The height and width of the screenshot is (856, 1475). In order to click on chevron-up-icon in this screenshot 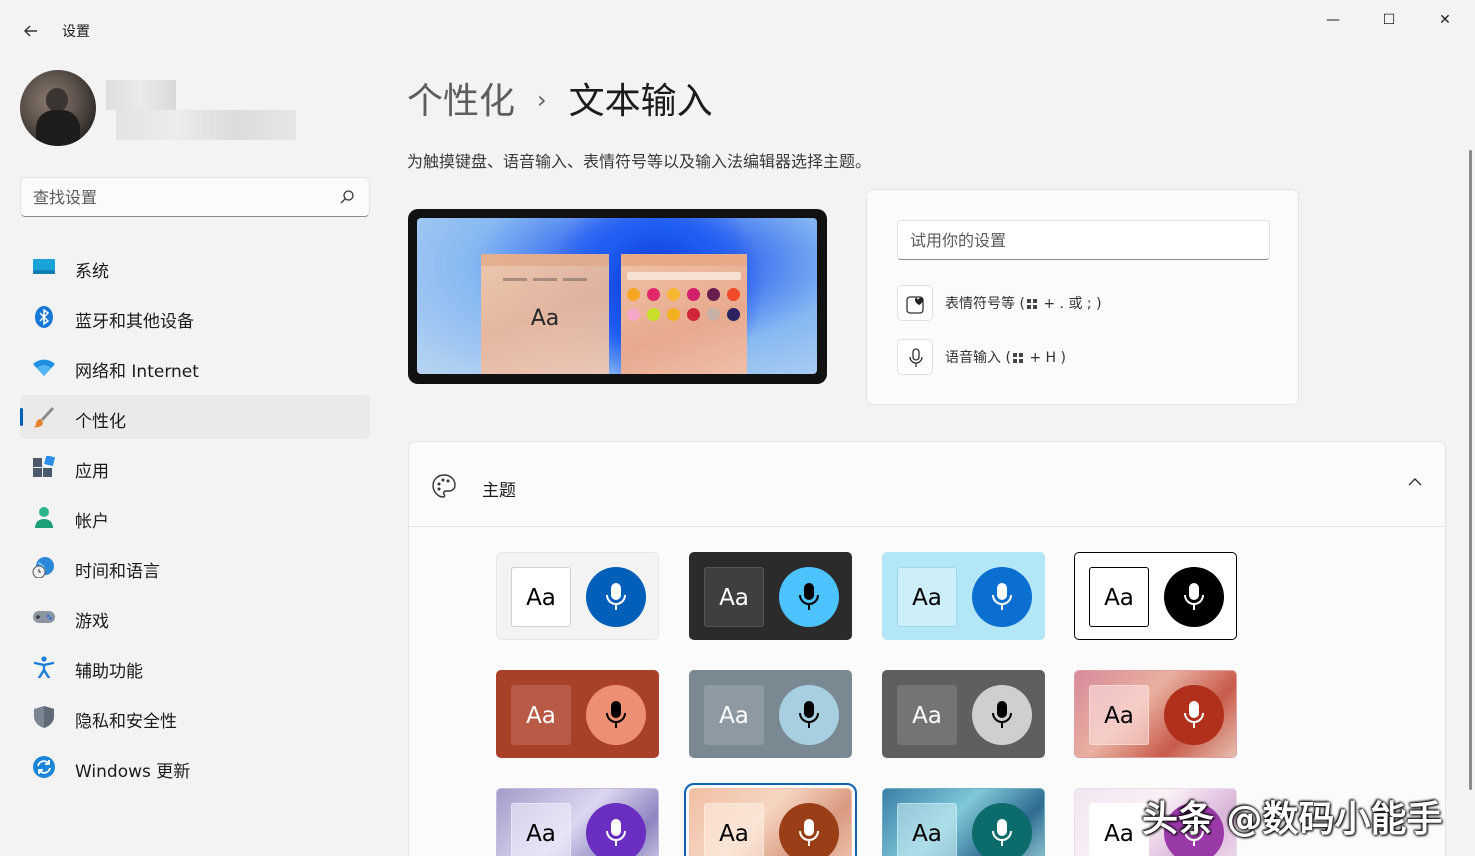, I will do `click(1415, 482)`.